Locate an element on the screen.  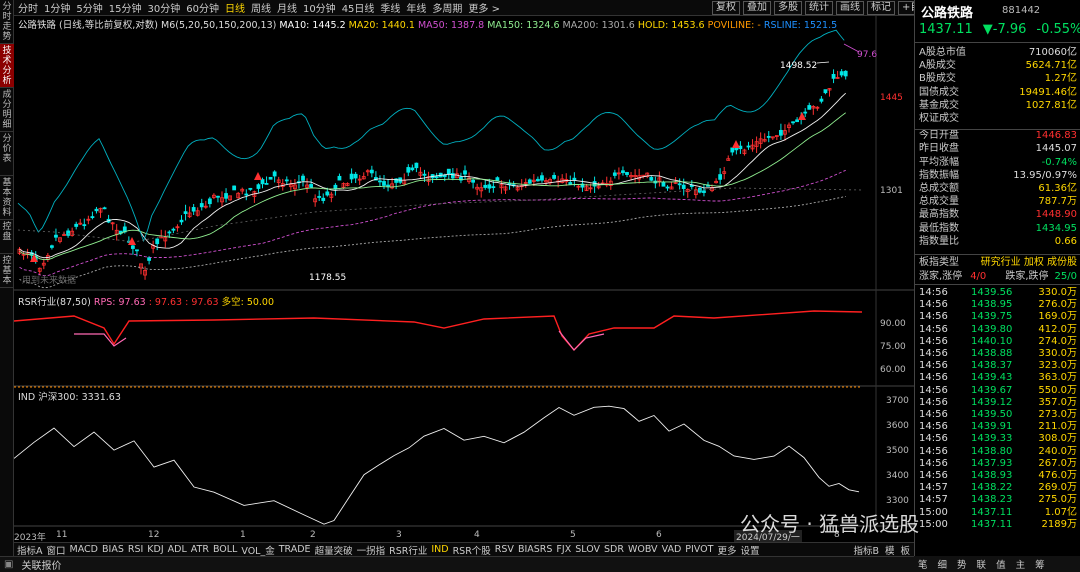
left-tab-2: 成分明细 is located at coordinates (7, 110).